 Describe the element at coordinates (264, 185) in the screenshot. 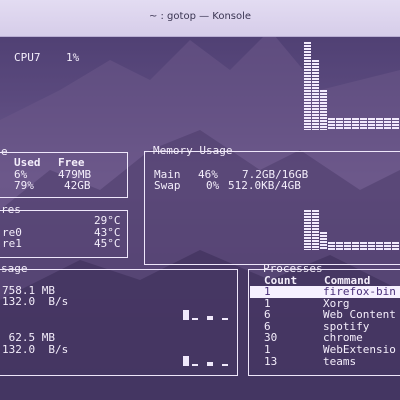

I see `memory-swap-amount: 512.0KB/4GB` at that location.